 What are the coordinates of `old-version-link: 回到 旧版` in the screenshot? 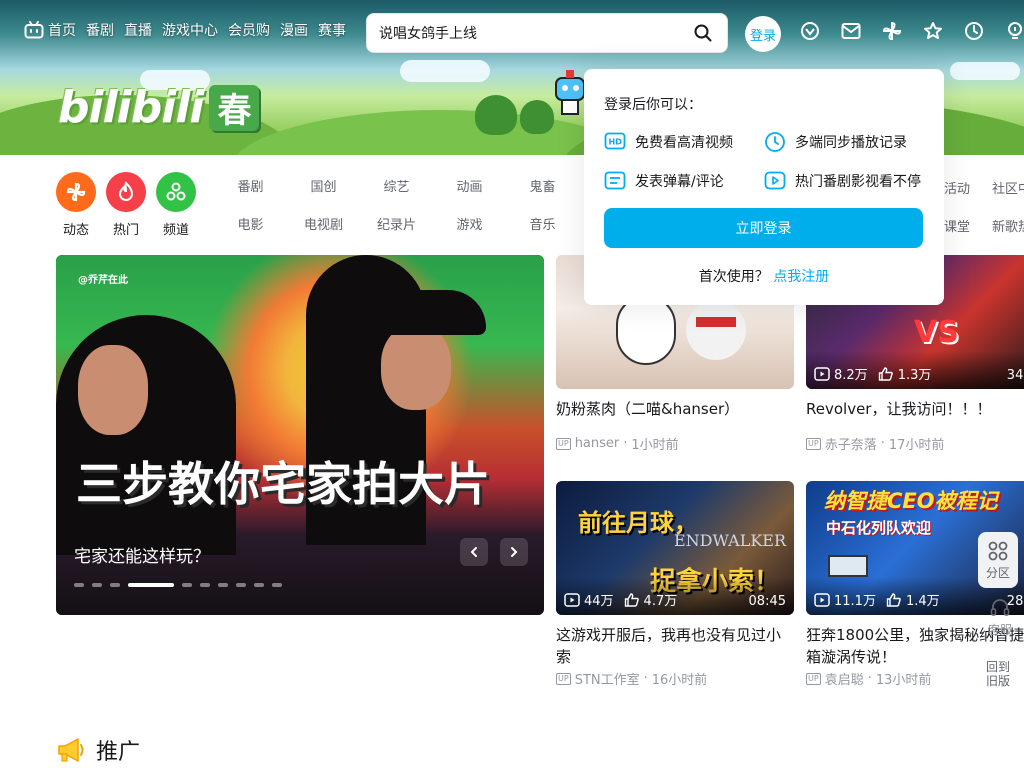 It's located at (998, 674).